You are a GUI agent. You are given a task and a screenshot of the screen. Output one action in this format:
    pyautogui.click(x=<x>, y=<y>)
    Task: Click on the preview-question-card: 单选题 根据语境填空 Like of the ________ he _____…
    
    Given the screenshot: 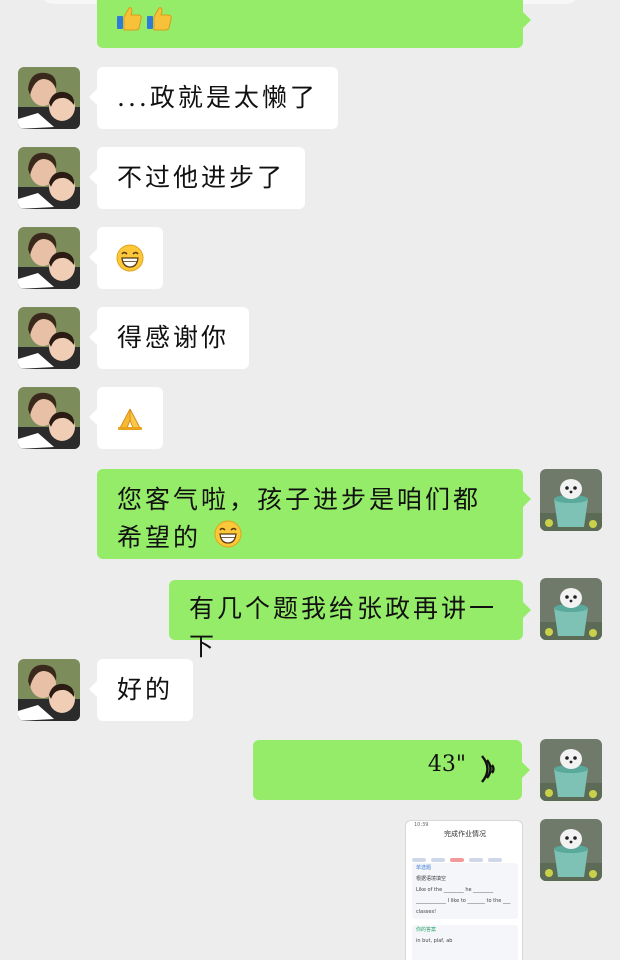 What is the action you would take?
    pyautogui.click(x=465, y=891)
    